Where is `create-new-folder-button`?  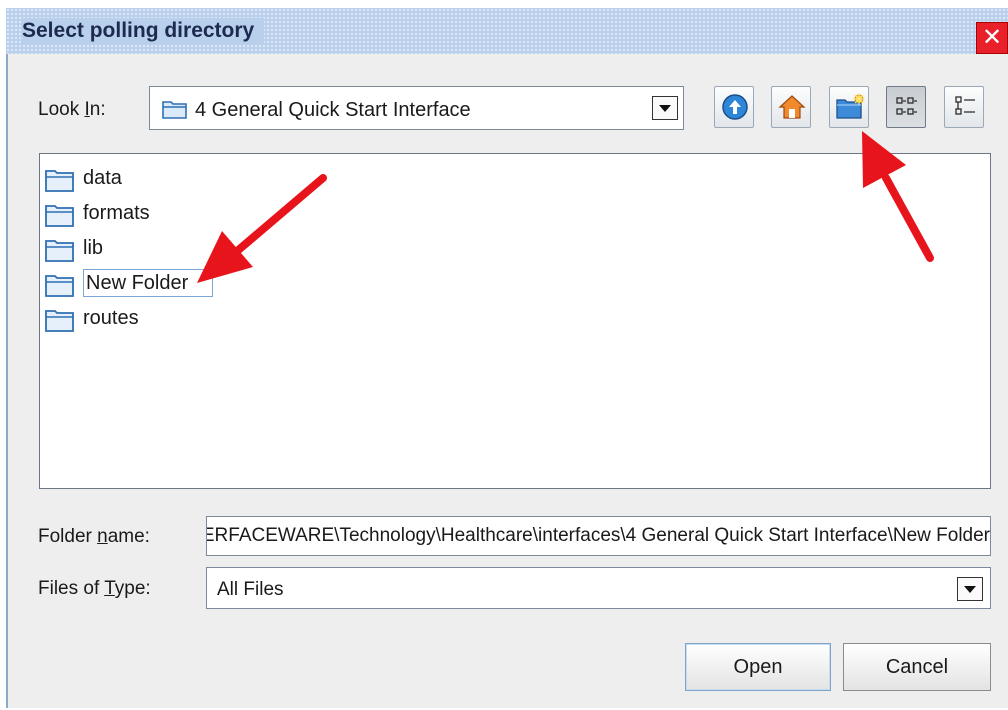
create-new-folder-button is located at coordinates (849, 107).